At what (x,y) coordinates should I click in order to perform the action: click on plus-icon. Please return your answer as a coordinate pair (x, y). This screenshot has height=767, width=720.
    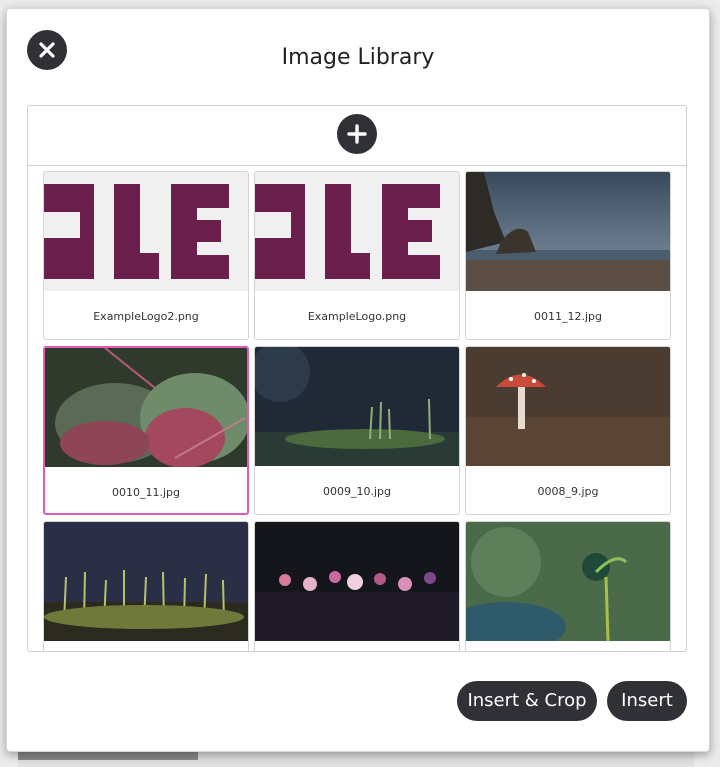
    Looking at the image, I should click on (357, 134).